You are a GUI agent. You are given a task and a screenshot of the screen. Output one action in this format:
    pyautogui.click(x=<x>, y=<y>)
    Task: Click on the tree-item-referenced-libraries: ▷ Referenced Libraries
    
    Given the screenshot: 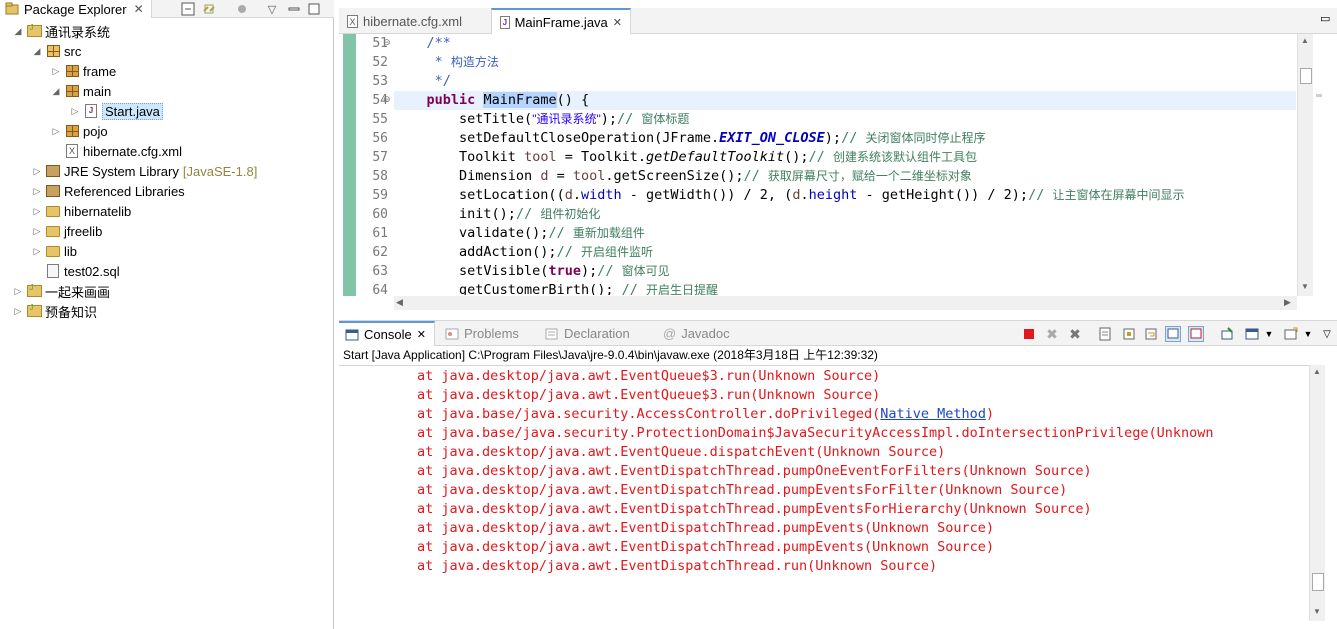 What is the action you would take?
    pyautogui.click(x=108, y=191)
    